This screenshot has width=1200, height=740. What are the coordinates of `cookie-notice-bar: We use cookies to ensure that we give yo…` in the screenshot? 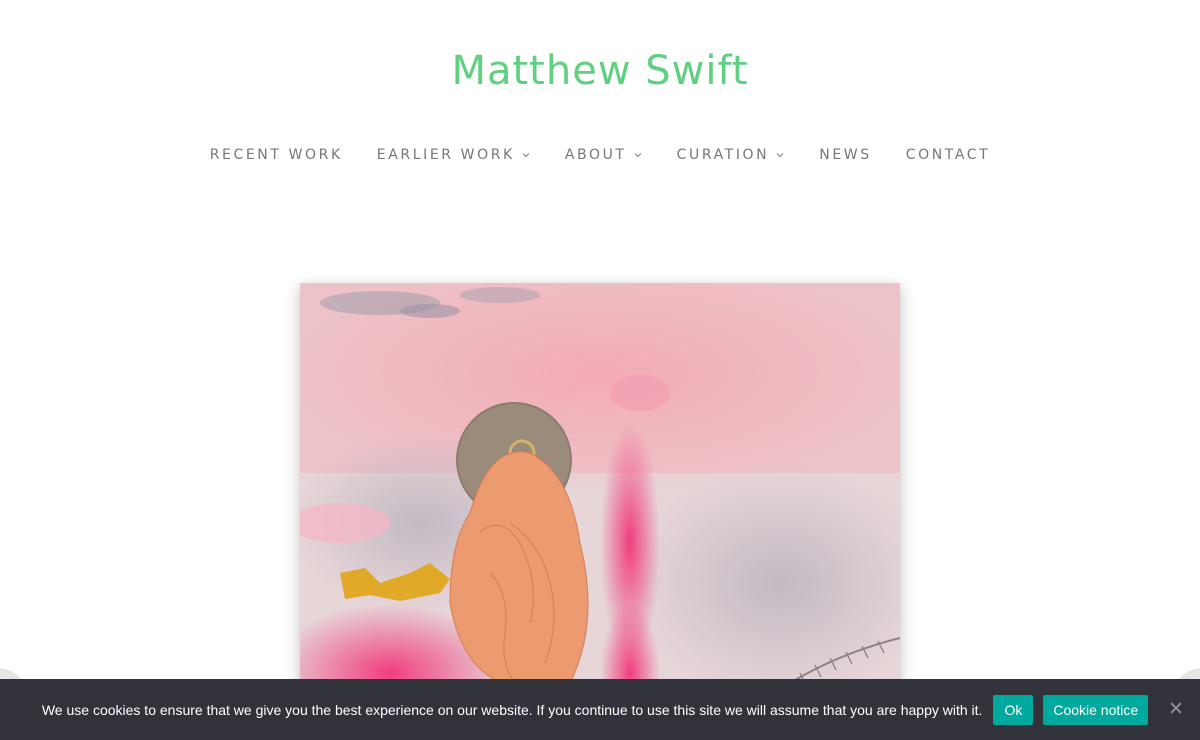 It's located at (600, 709).